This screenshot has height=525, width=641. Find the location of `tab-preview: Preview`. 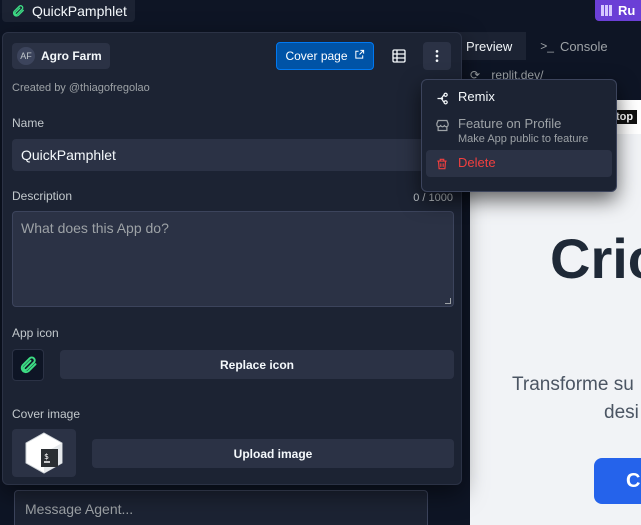

tab-preview: Preview is located at coordinates (489, 46).